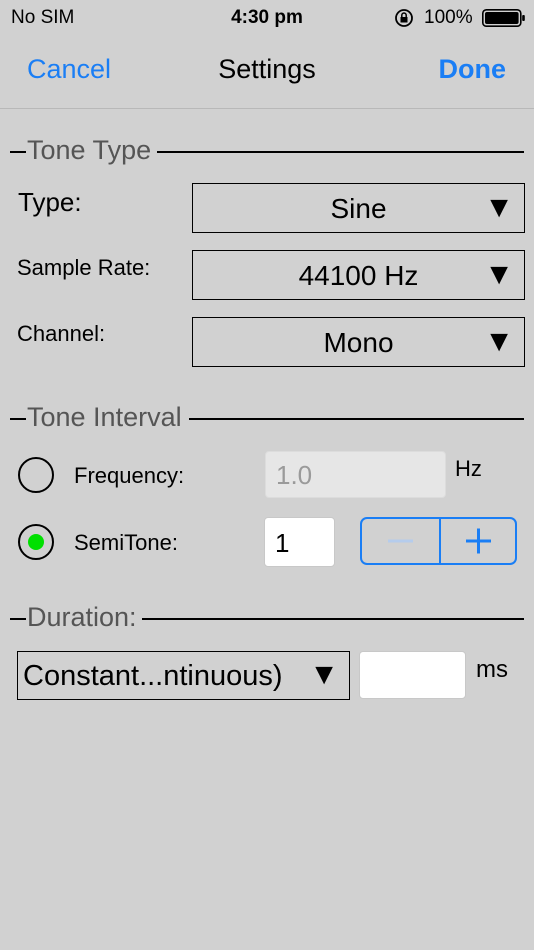  What do you see at coordinates (404, 18) in the screenshot?
I see `rotation-lock-icon` at bounding box center [404, 18].